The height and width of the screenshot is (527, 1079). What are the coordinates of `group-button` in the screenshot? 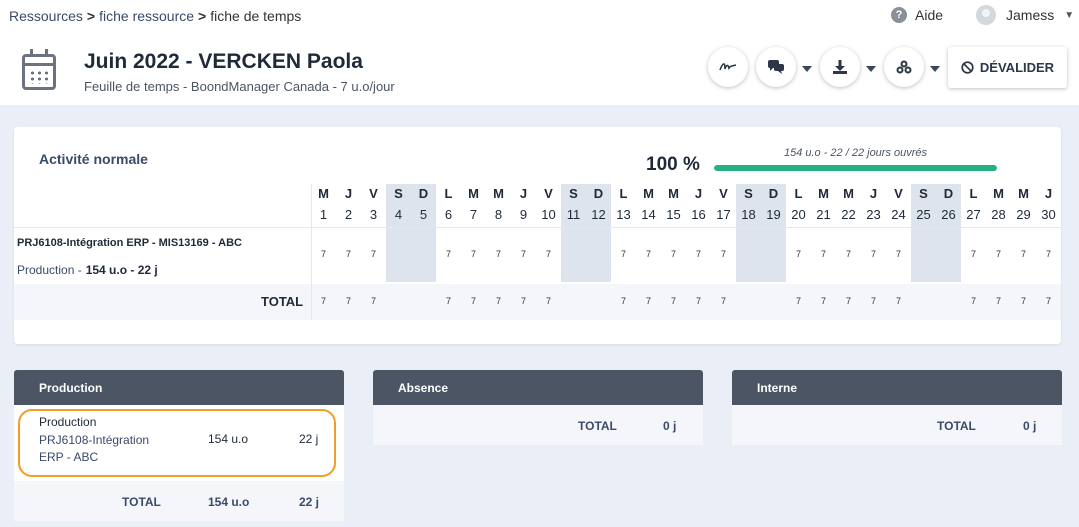 It's located at (904, 67).